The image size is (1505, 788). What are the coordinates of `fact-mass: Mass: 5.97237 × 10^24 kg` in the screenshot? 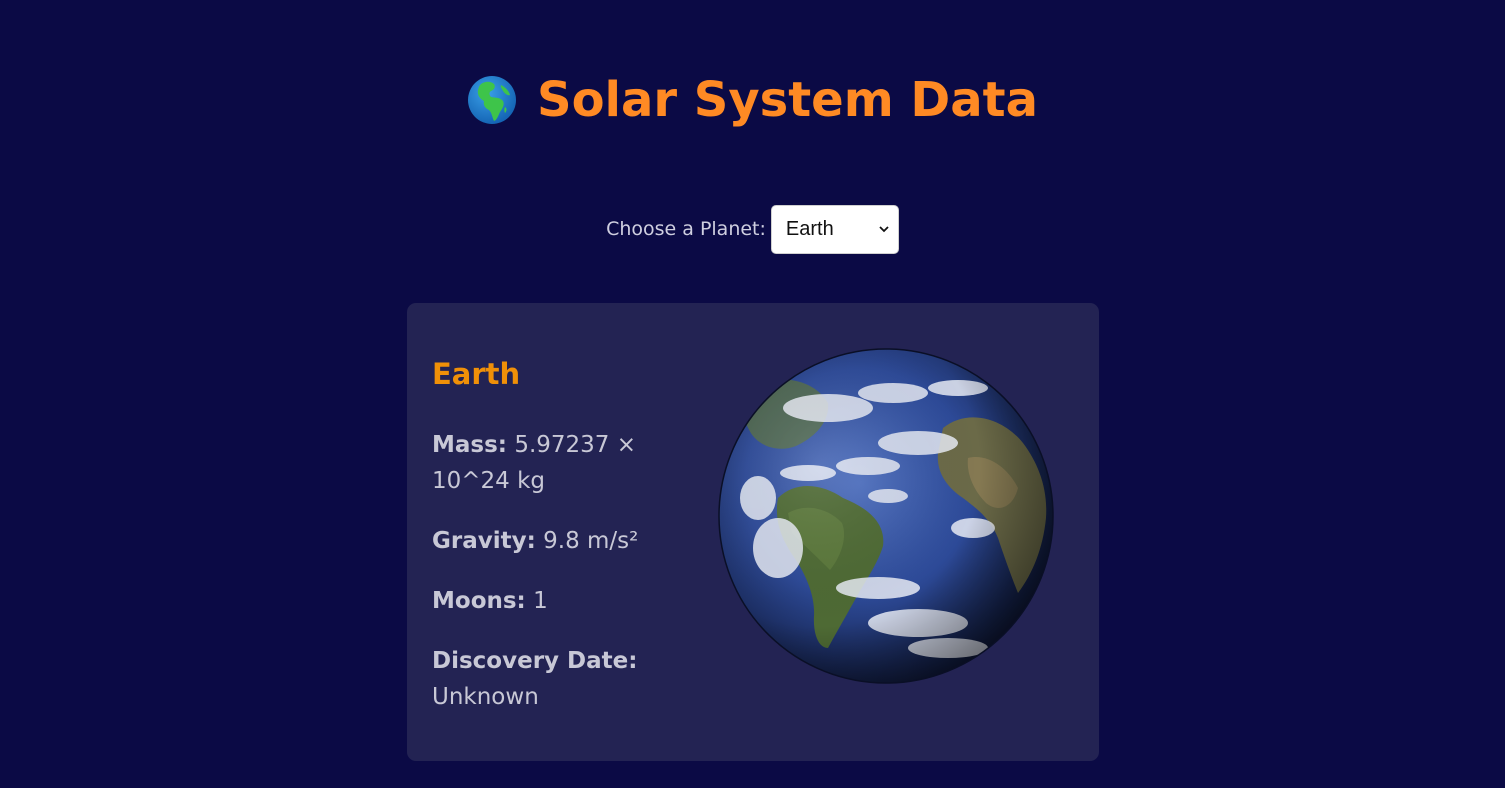 It's located at (569, 463).